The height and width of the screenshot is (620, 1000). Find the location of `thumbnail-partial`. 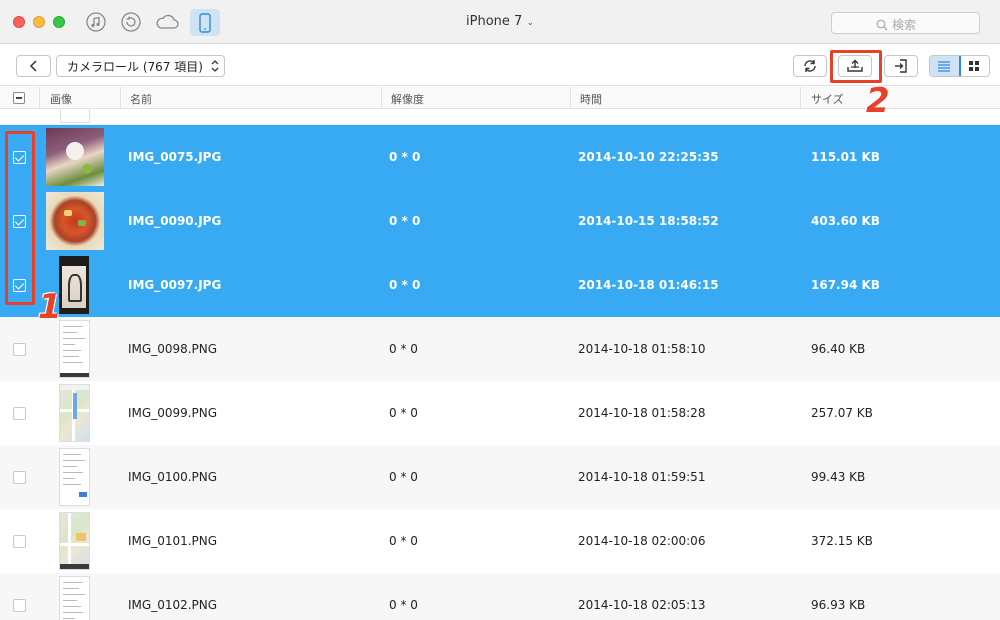

thumbnail-partial is located at coordinates (75, 116).